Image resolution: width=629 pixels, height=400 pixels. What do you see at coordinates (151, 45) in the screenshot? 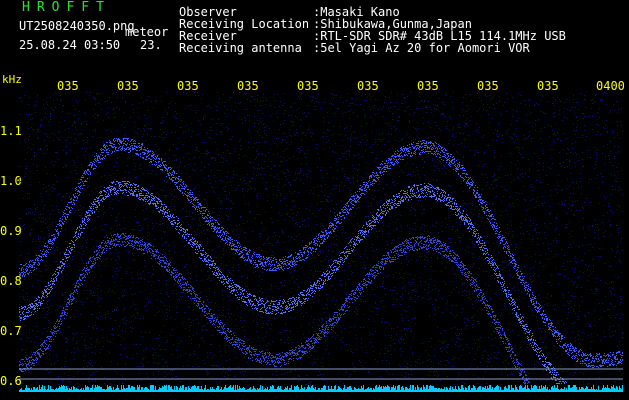
I see `status-value: 23.` at bounding box center [151, 45].